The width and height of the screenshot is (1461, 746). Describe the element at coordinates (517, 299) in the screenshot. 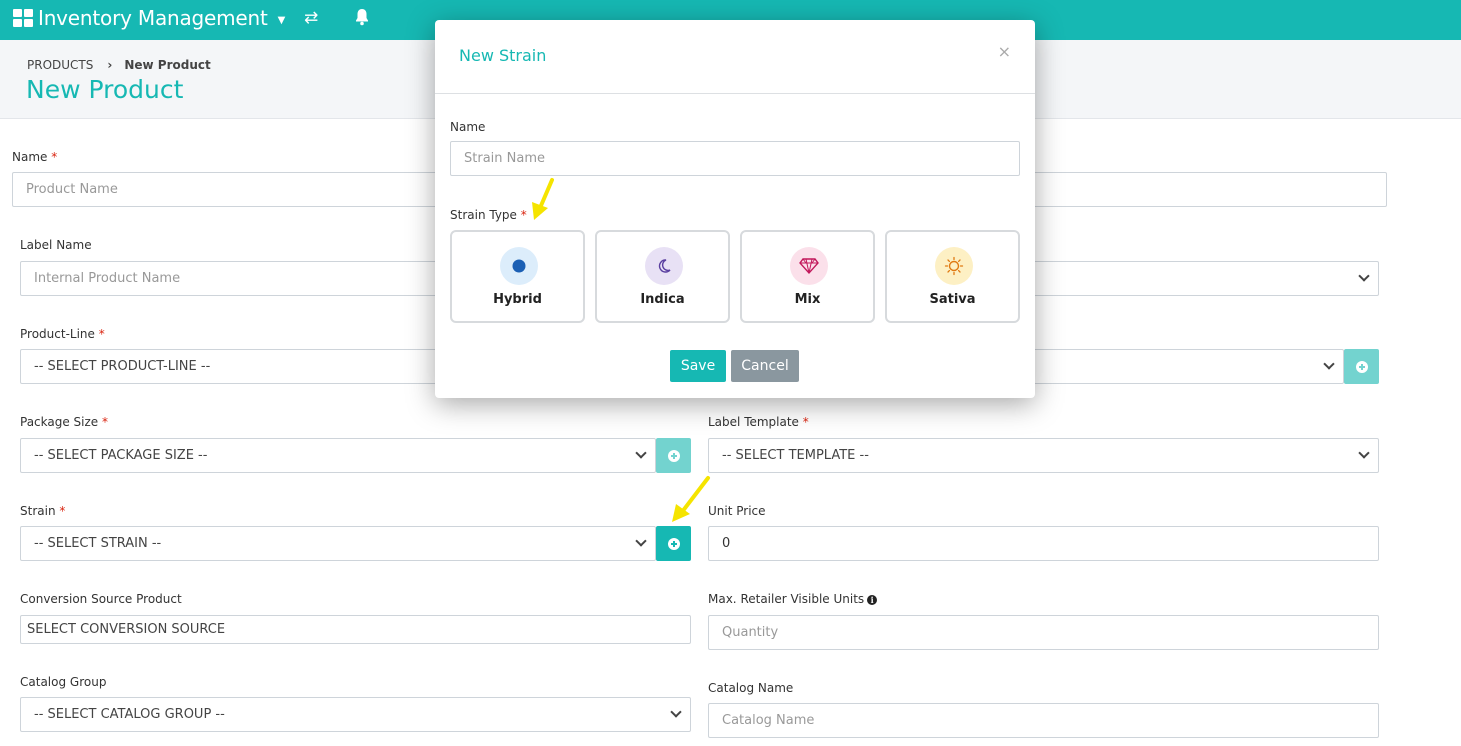

I see `strain-type-label-hybrid: Hybrid` at that location.